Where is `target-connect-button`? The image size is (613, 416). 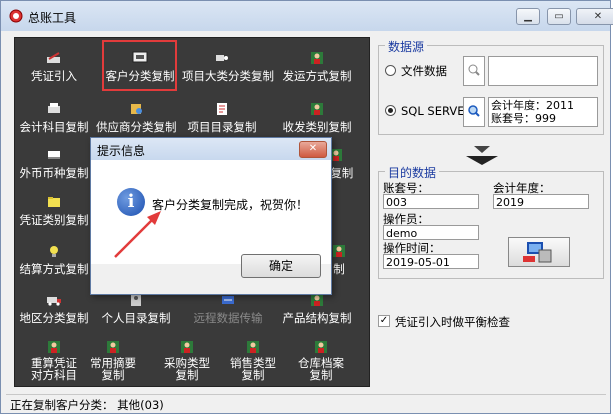 target-connect-button is located at coordinates (539, 252).